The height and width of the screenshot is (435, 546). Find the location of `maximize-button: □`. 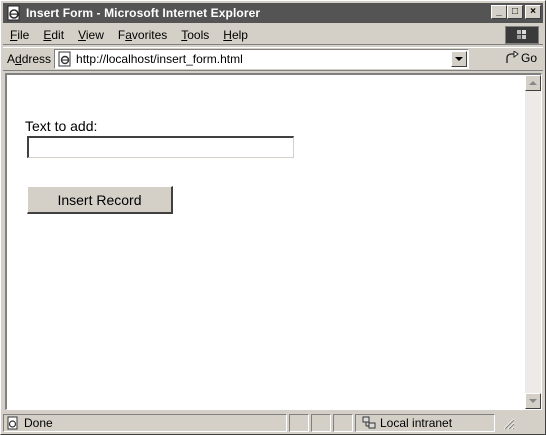

maximize-button: □ is located at coordinates (515, 12).